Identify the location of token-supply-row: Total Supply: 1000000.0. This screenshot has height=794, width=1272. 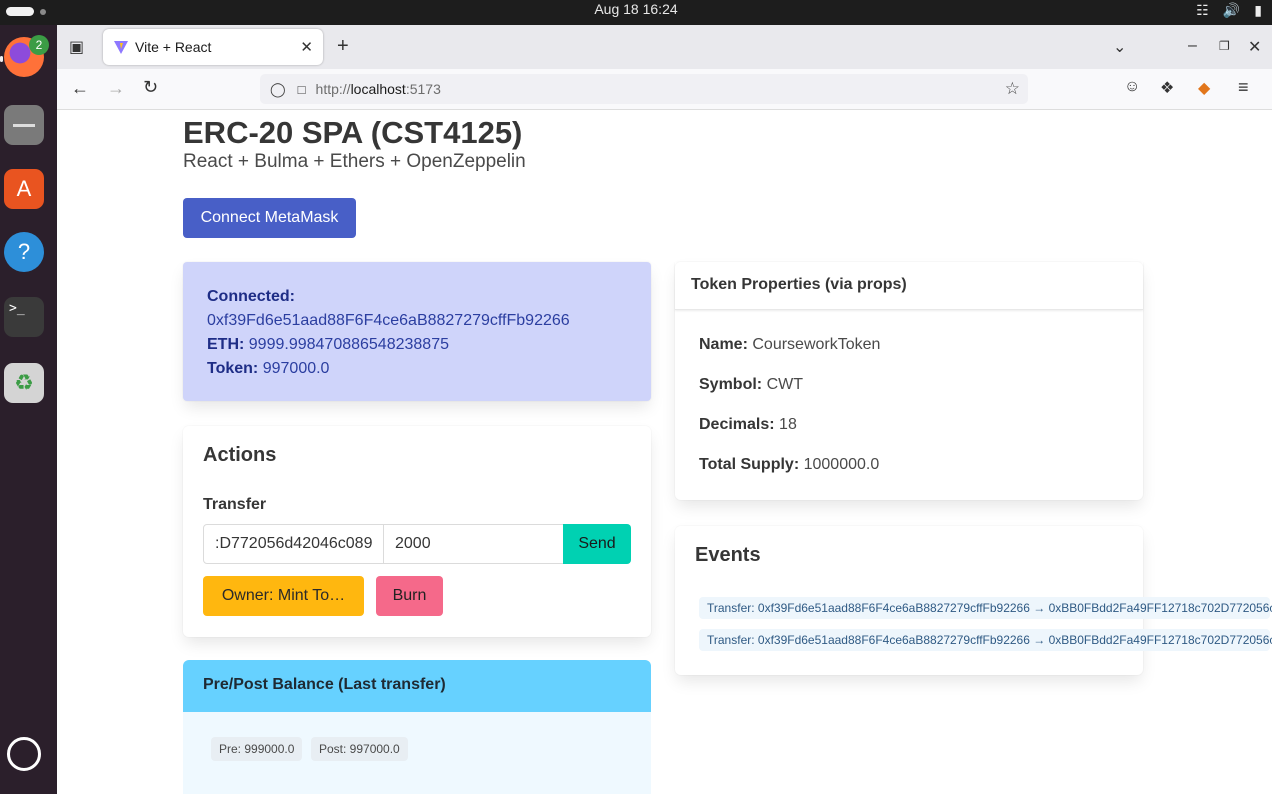
(789, 465).